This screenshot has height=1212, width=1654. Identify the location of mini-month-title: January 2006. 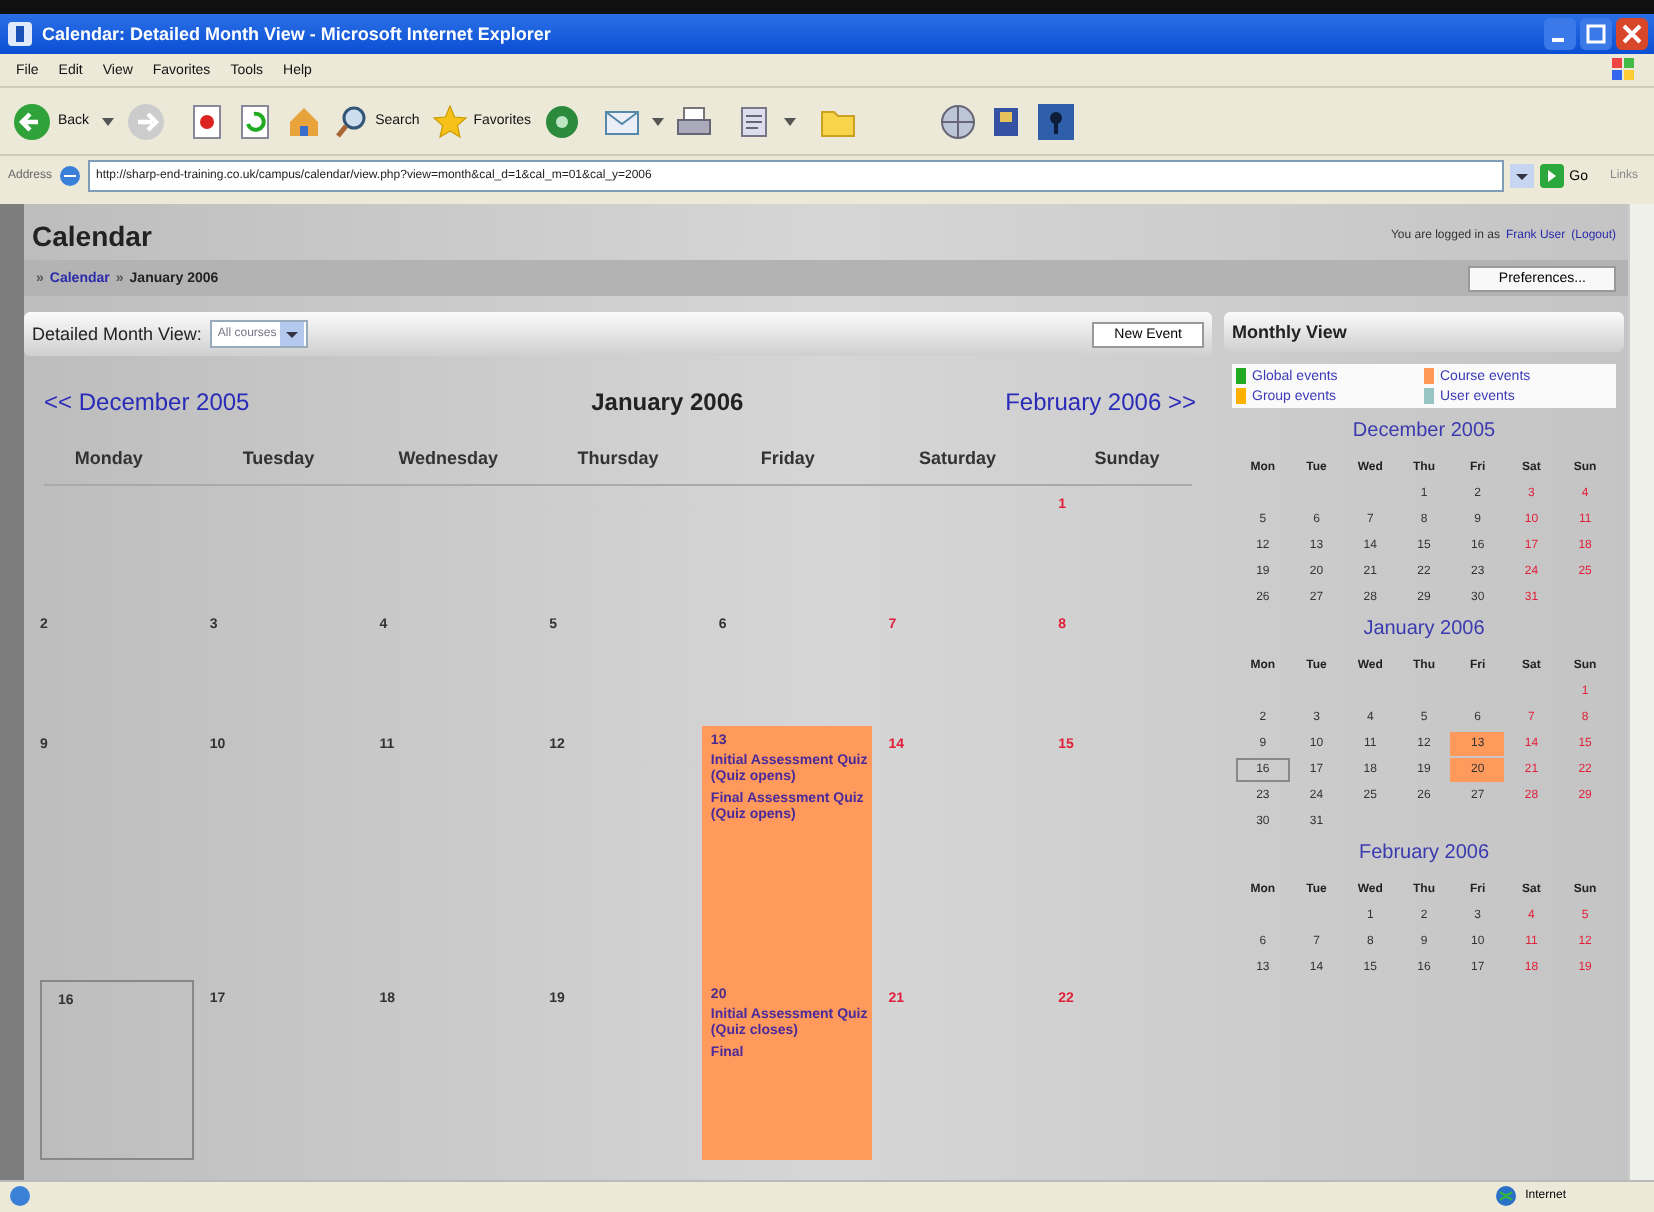
(1424, 629).